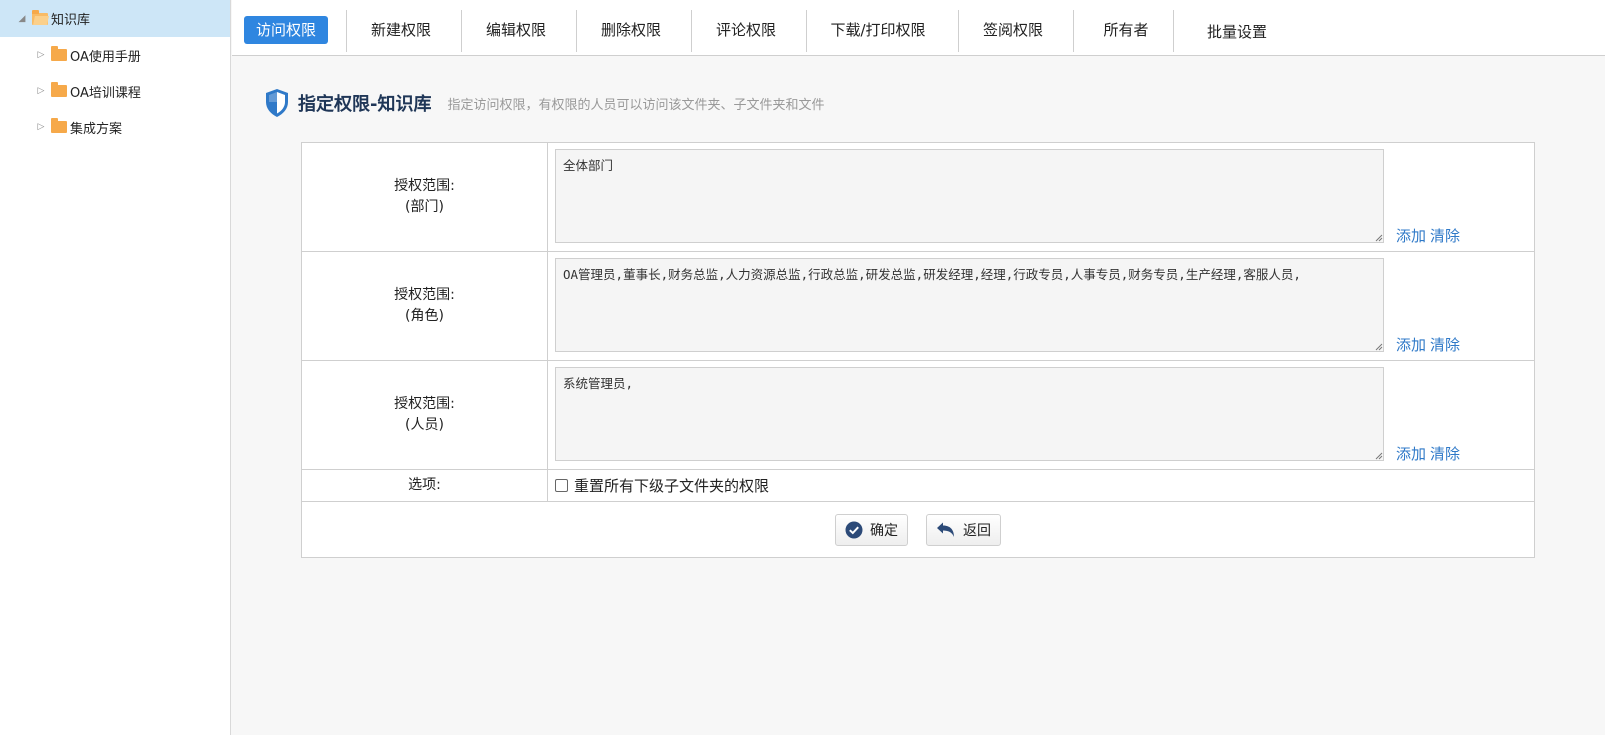  Describe the element at coordinates (105, 93) in the screenshot. I see `tree-node-label: OA培训课程` at that location.